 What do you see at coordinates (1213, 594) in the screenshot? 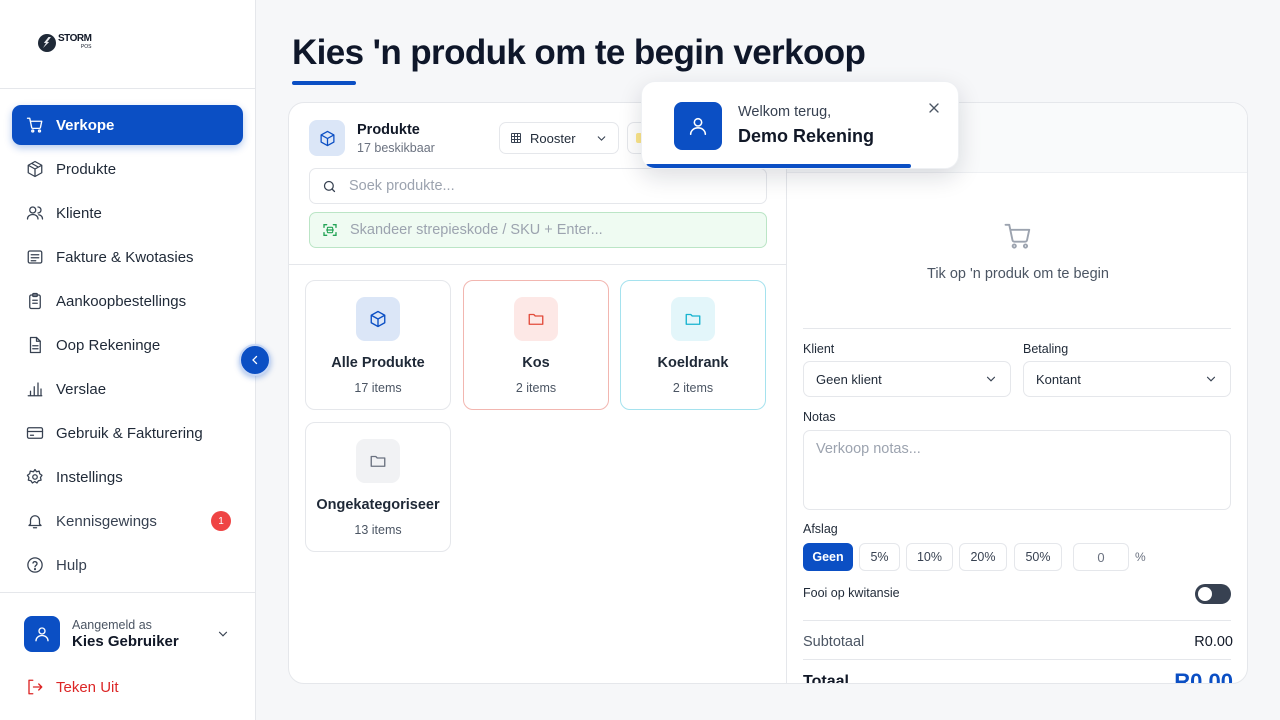
I see `tip-toggle` at bounding box center [1213, 594].